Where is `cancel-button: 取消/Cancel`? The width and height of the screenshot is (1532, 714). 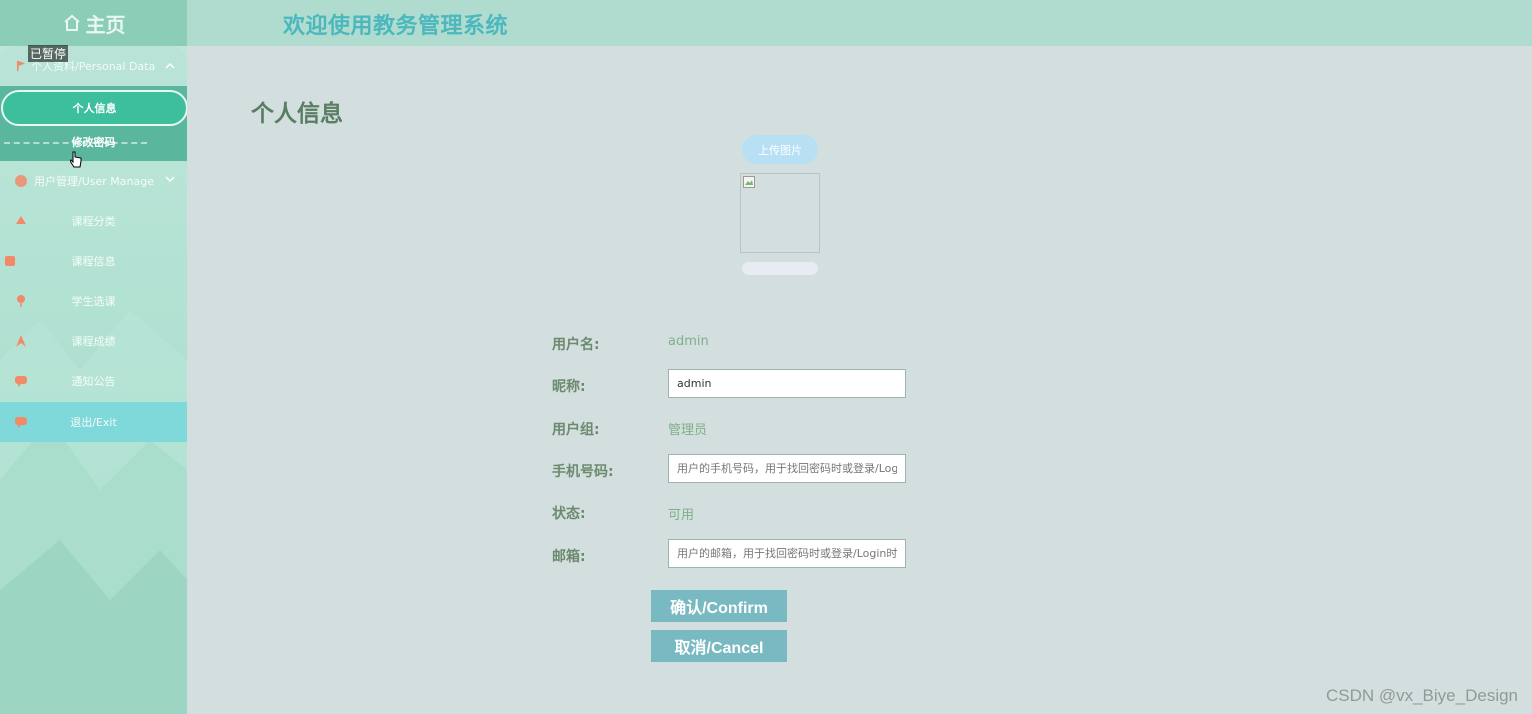
cancel-button: 取消/Cancel is located at coordinates (719, 646).